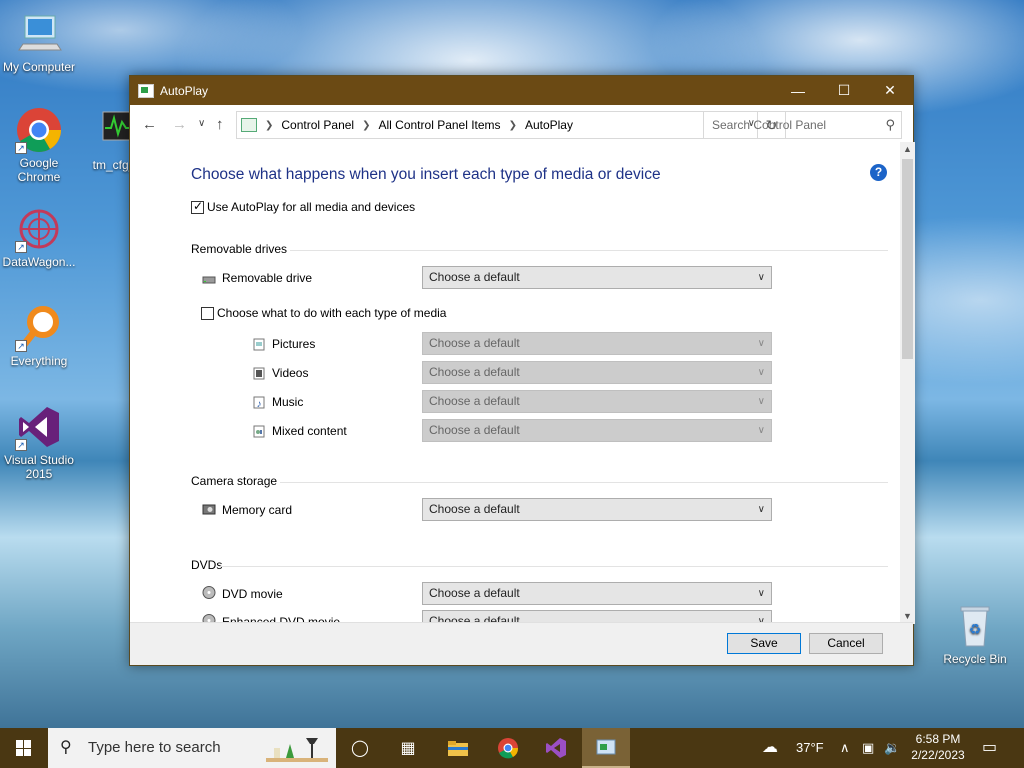  I want to click on weather-temperature: 37°F, so click(810, 748).